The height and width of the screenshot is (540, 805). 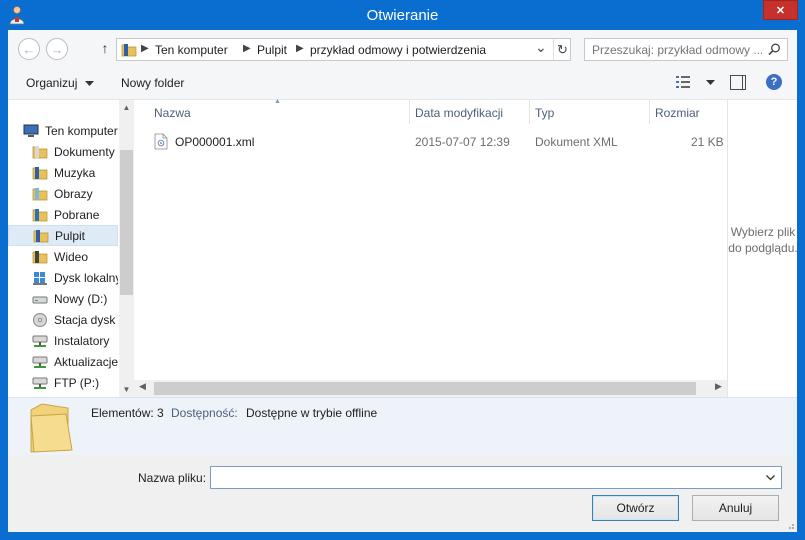 I want to click on column-header-modified: Data modyfikacji, so click(x=459, y=112).